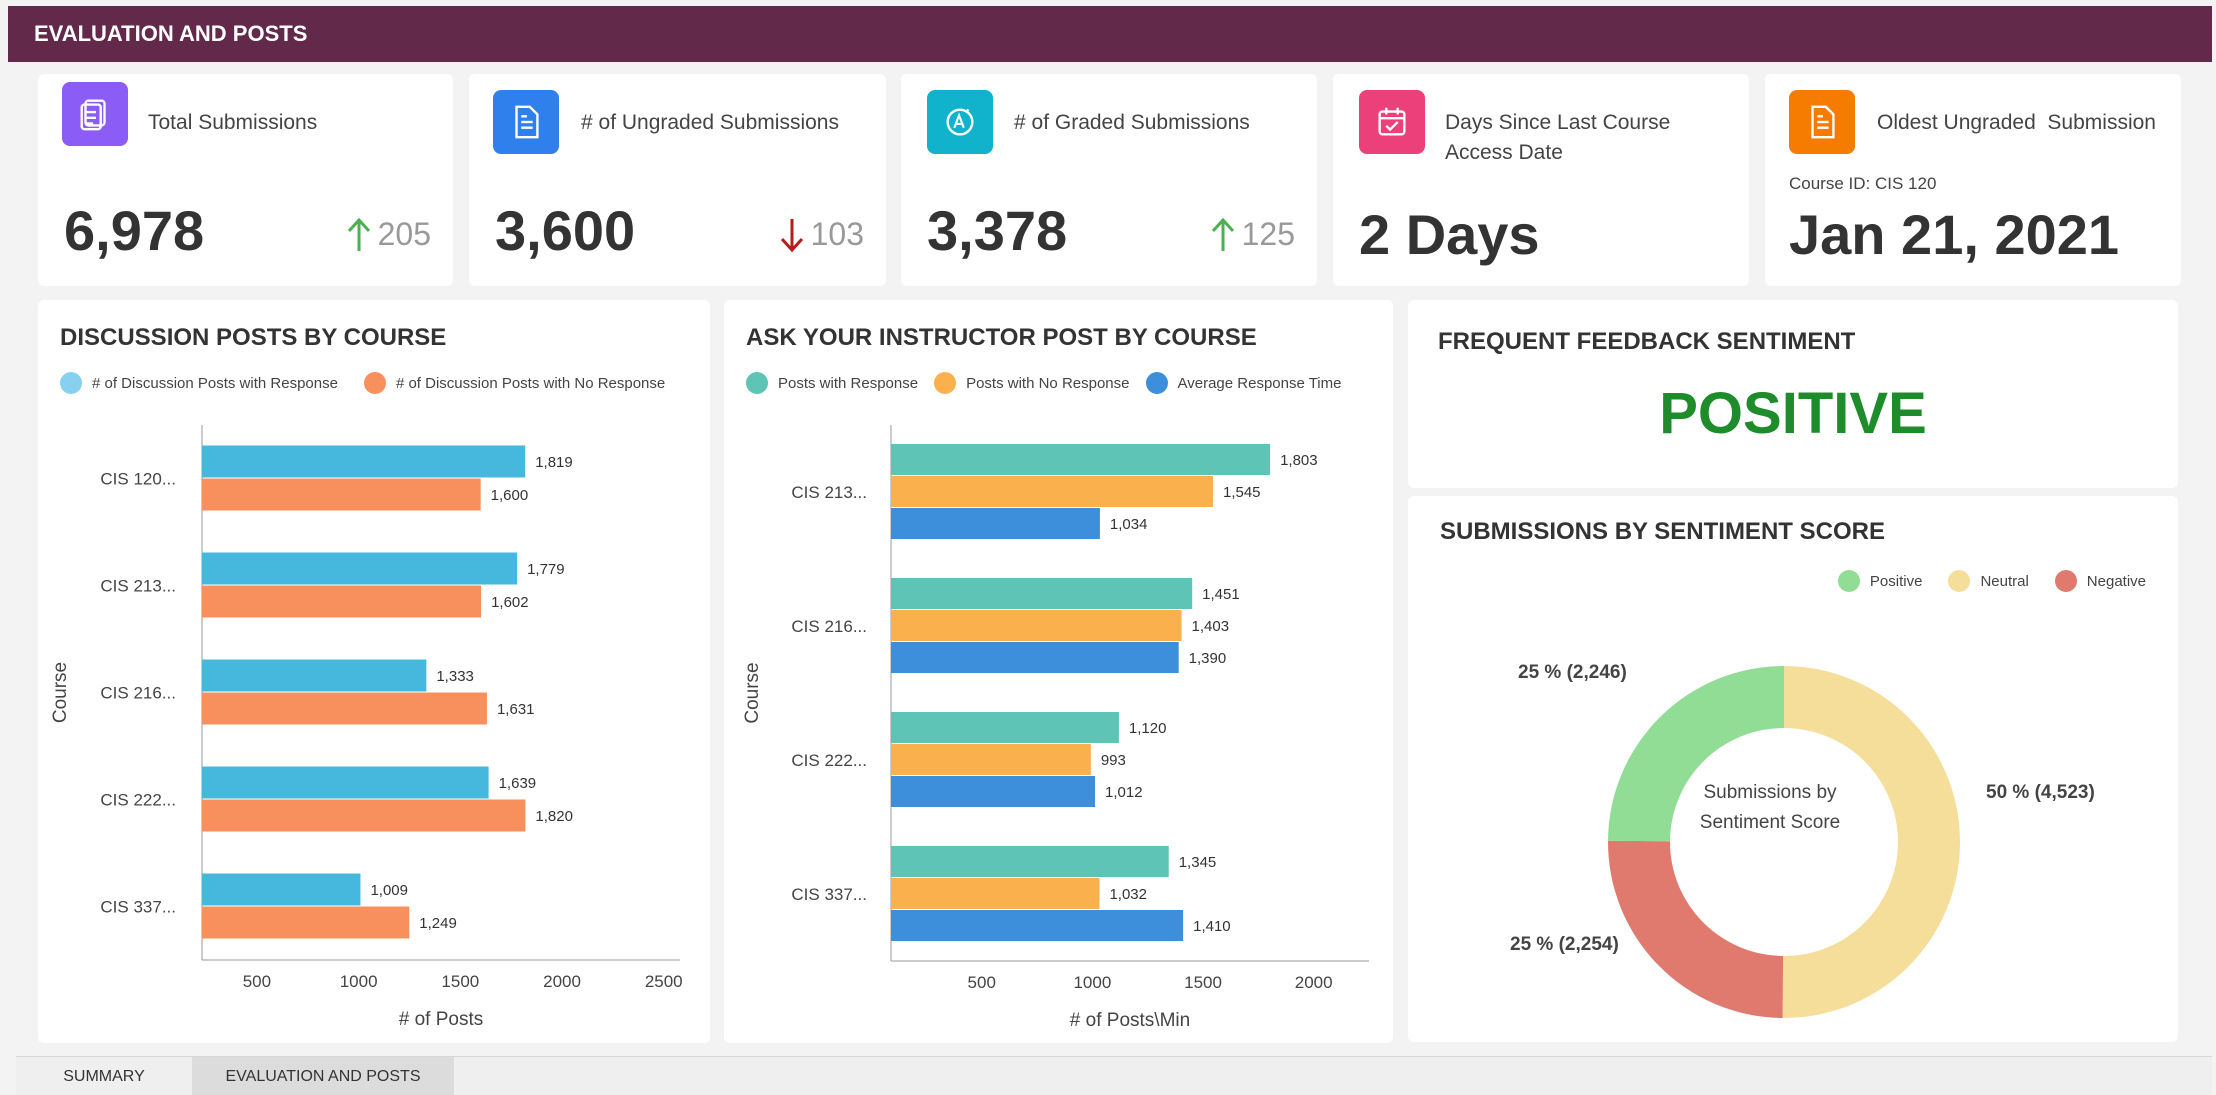 This screenshot has width=2216, height=1095. What do you see at coordinates (1129, 524) in the screenshot?
I see `data-label: 1,034` at bounding box center [1129, 524].